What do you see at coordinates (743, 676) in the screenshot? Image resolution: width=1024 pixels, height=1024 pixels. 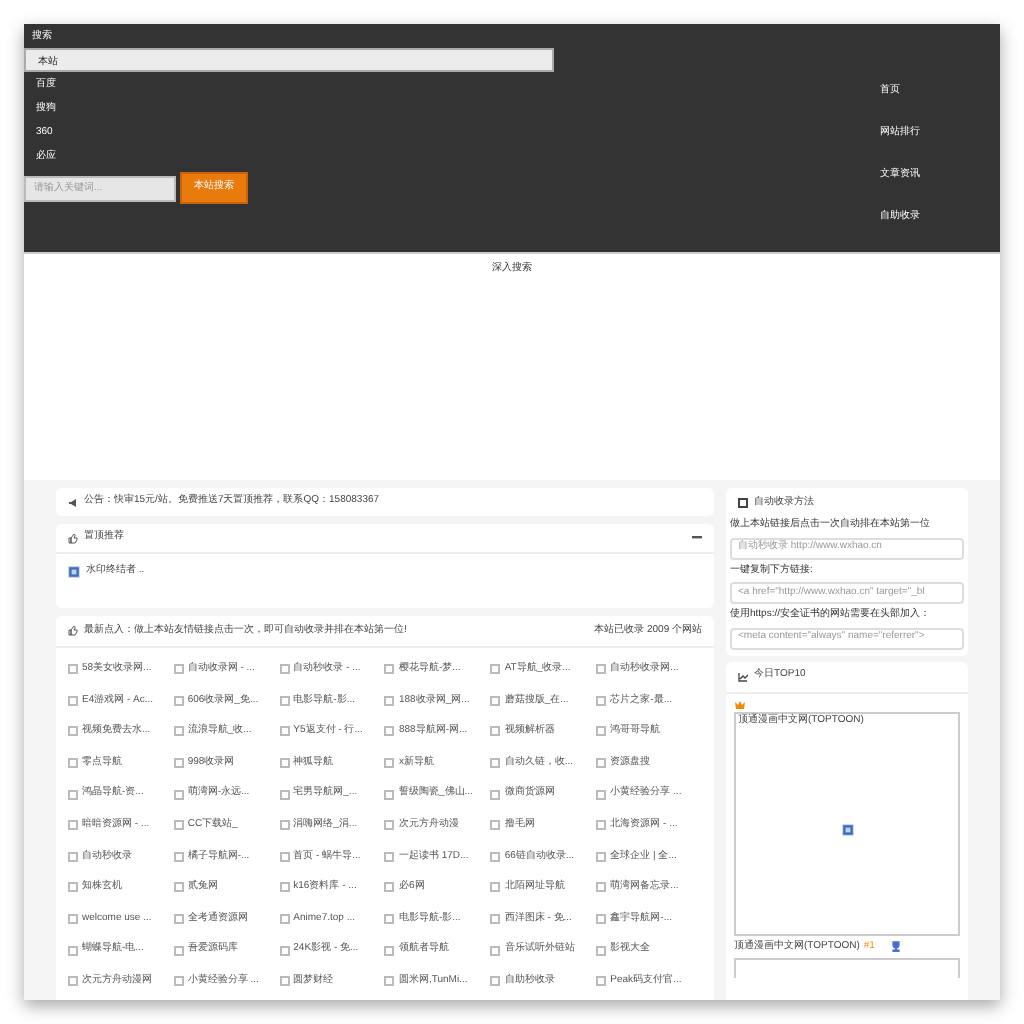 I see `line-chart-icon` at bounding box center [743, 676].